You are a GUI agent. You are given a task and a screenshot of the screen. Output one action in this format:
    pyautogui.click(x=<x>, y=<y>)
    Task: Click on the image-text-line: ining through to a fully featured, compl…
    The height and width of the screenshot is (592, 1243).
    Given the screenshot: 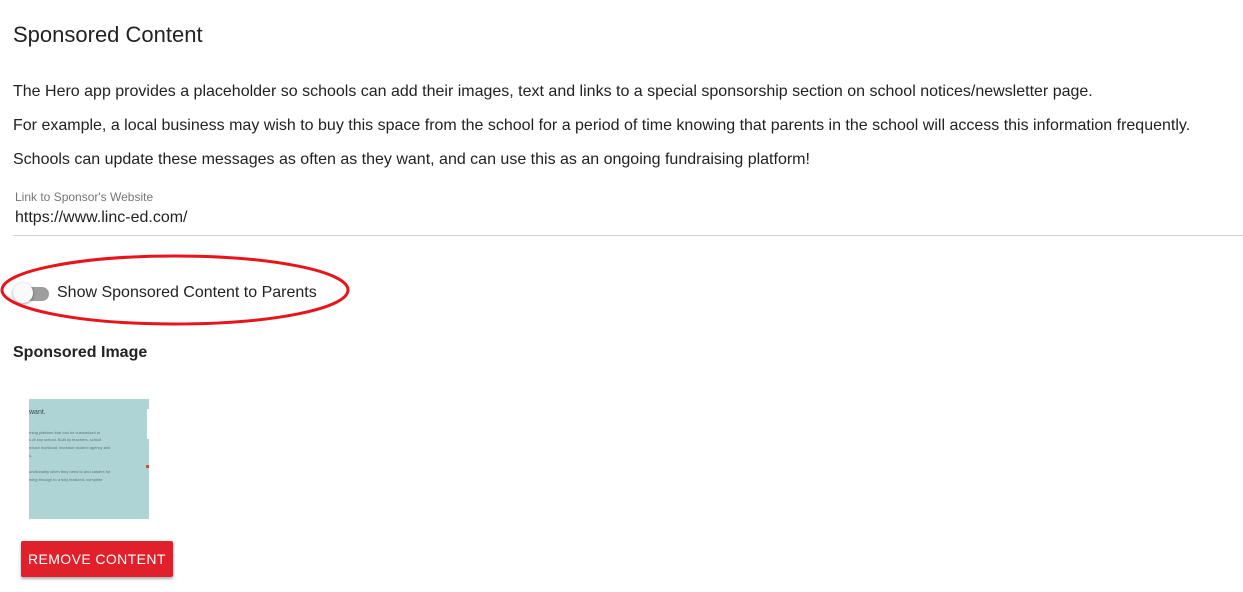 What is the action you would take?
    pyautogui.click(x=66, y=479)
    